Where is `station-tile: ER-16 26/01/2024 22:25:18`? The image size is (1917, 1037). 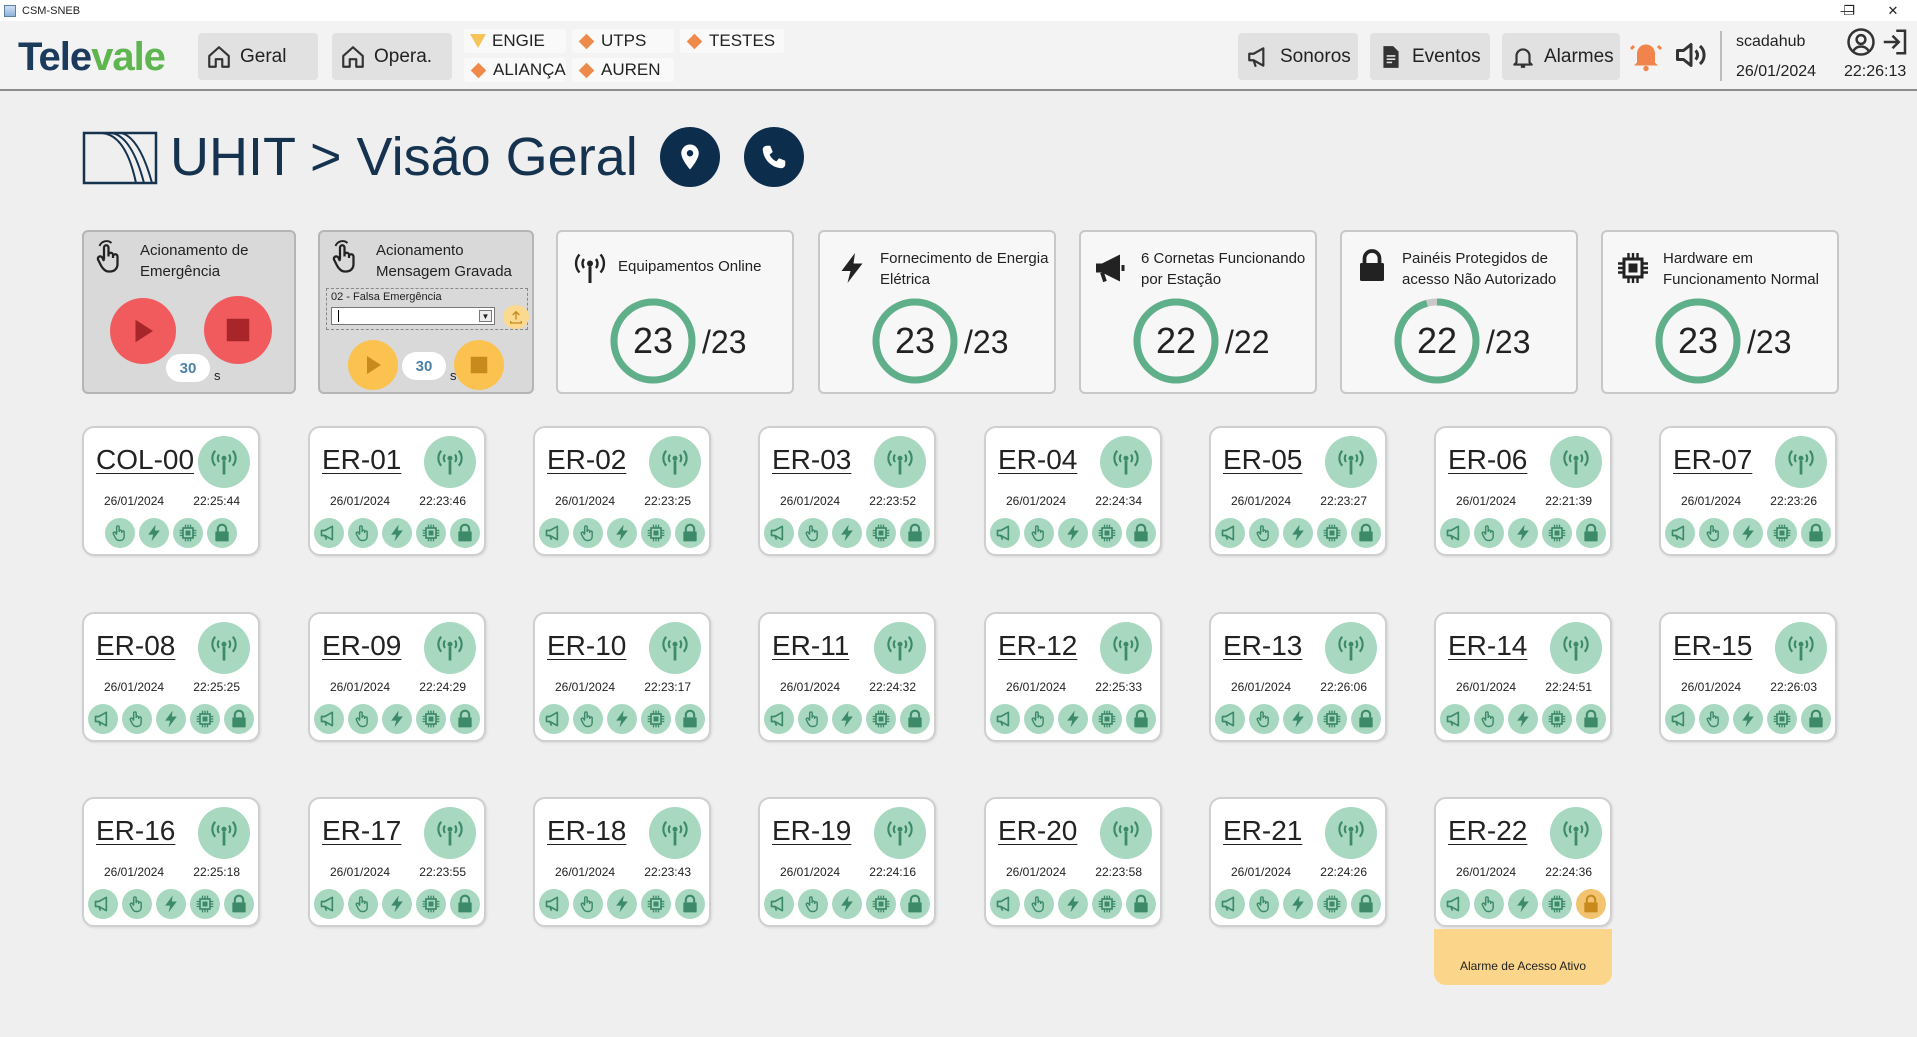 station-tile: ER-16 26/01/2024 22:25:18 is located at coordinates (171, 862).